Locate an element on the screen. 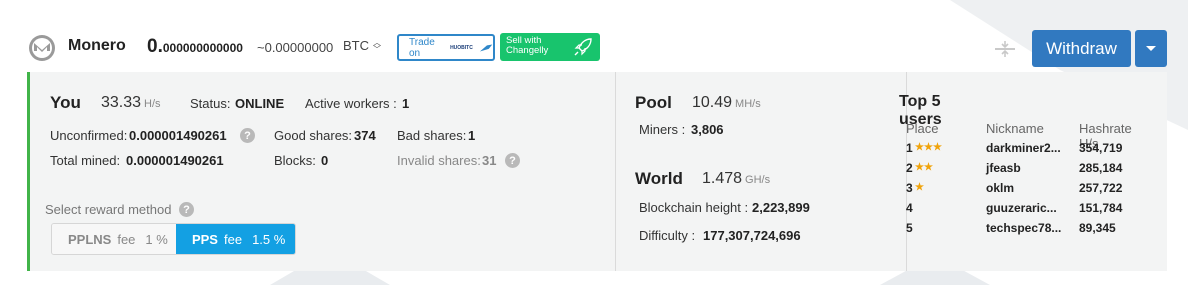 The height and width of the screenshot is (285, 1188). monero-logo-icon is located at coordinates (42, 48).